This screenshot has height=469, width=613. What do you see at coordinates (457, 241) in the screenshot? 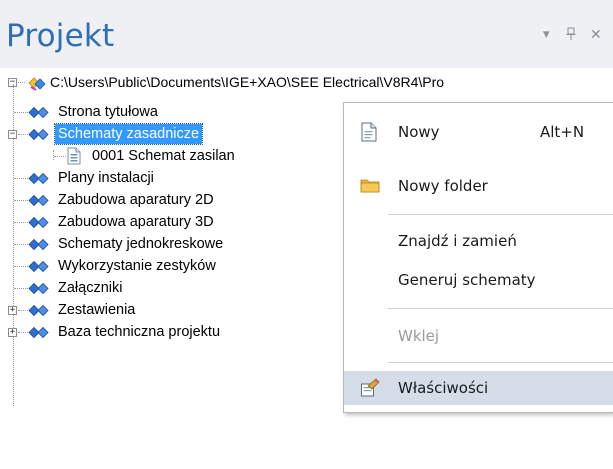
I see `menu-item-label: Znajdź i zamień` at bounding box center [457, 241].